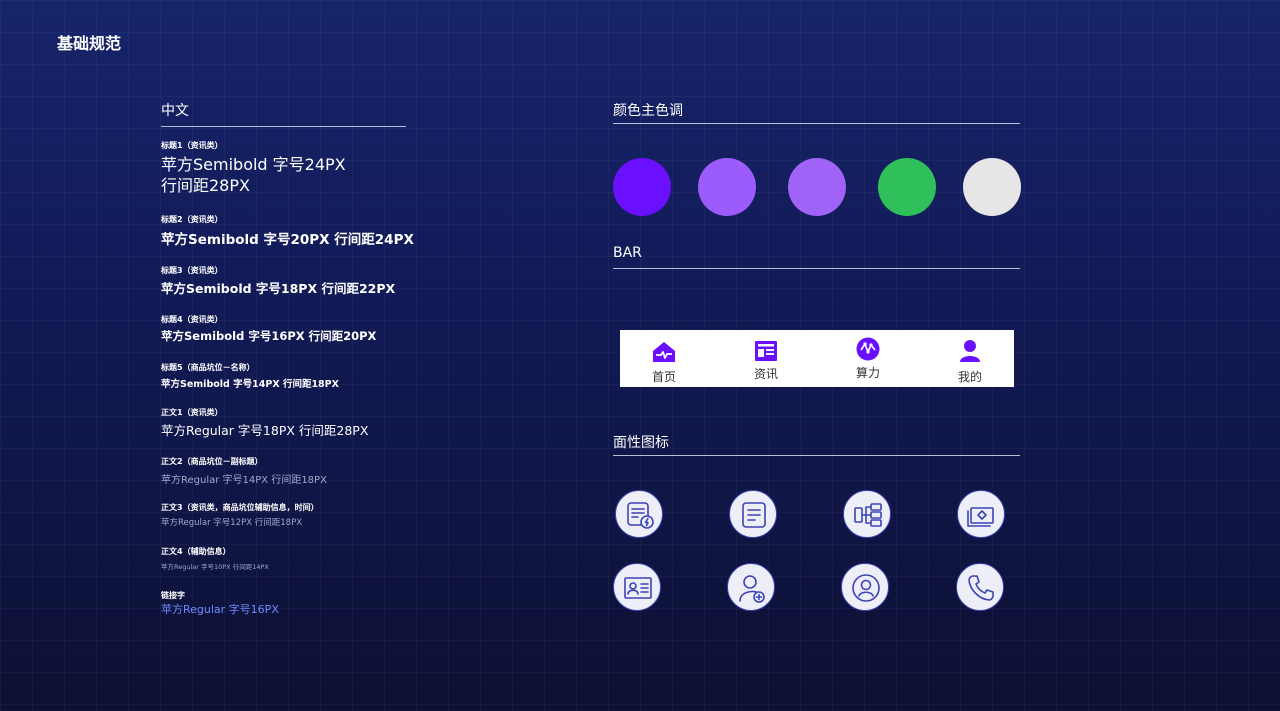 This screenshot has height=711, width=1280. What do you see at coordinates (765, 374) in the screenshot?
I see `tab-news-label: 资讯` at bounding box center [765, 374].